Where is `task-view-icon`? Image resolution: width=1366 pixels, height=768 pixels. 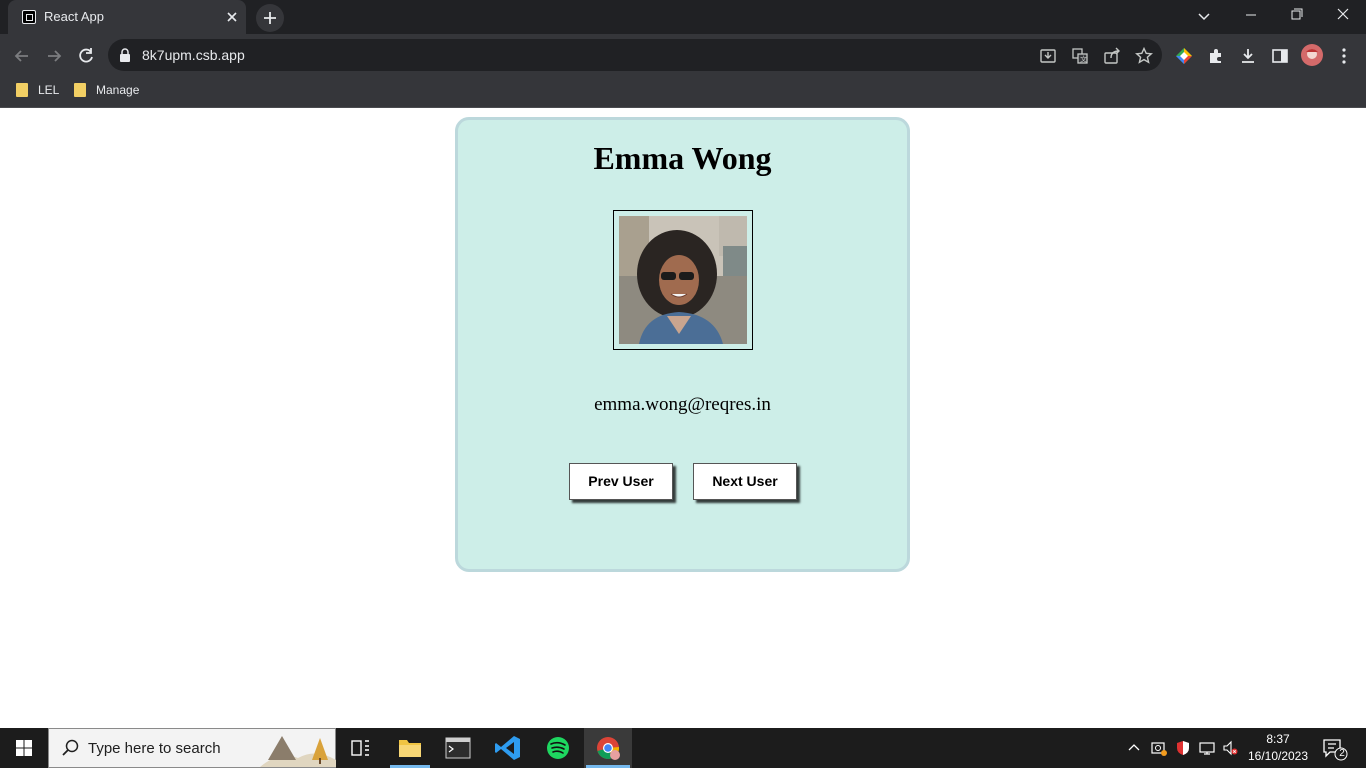
task-view-icon is located at coordinates (360, 748).